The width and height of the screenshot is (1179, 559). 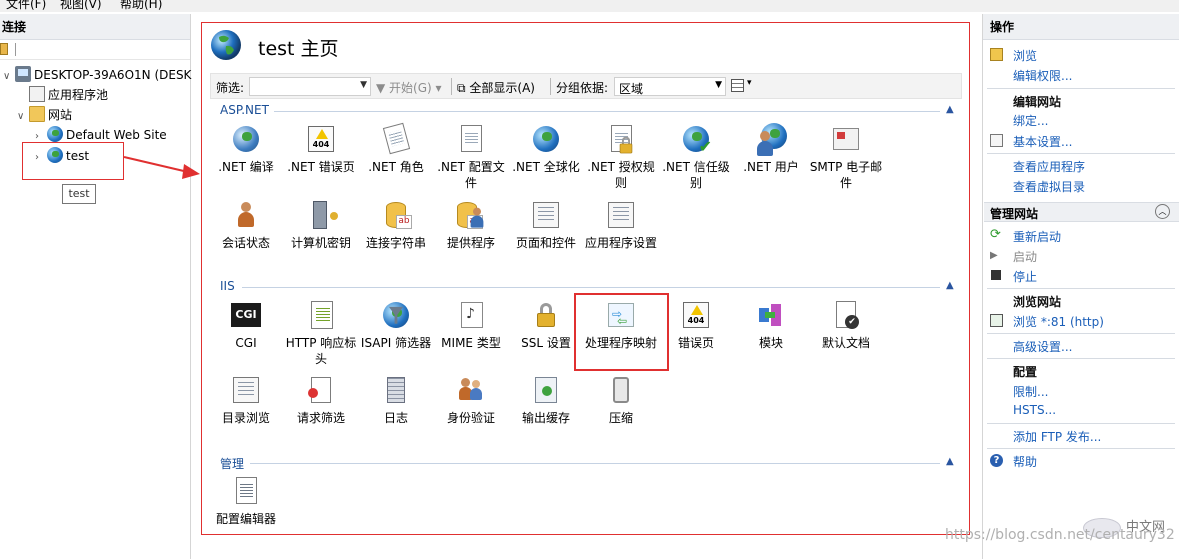 I want to click on connection-string-icon, so click(x=396, y=215).